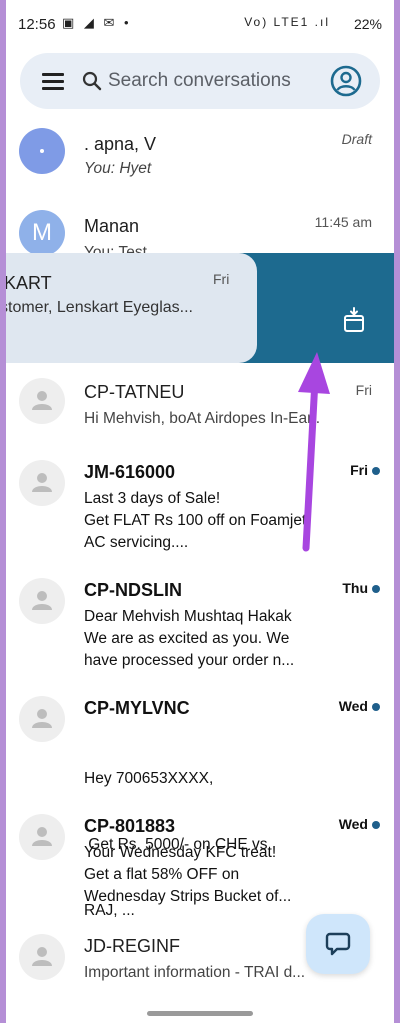 Image resolution: width=400 pixels, height=1023 pixels. Describe the element at coordinates (356, 139) in the screenshot. I see `conversation-time: Draft` at that location.